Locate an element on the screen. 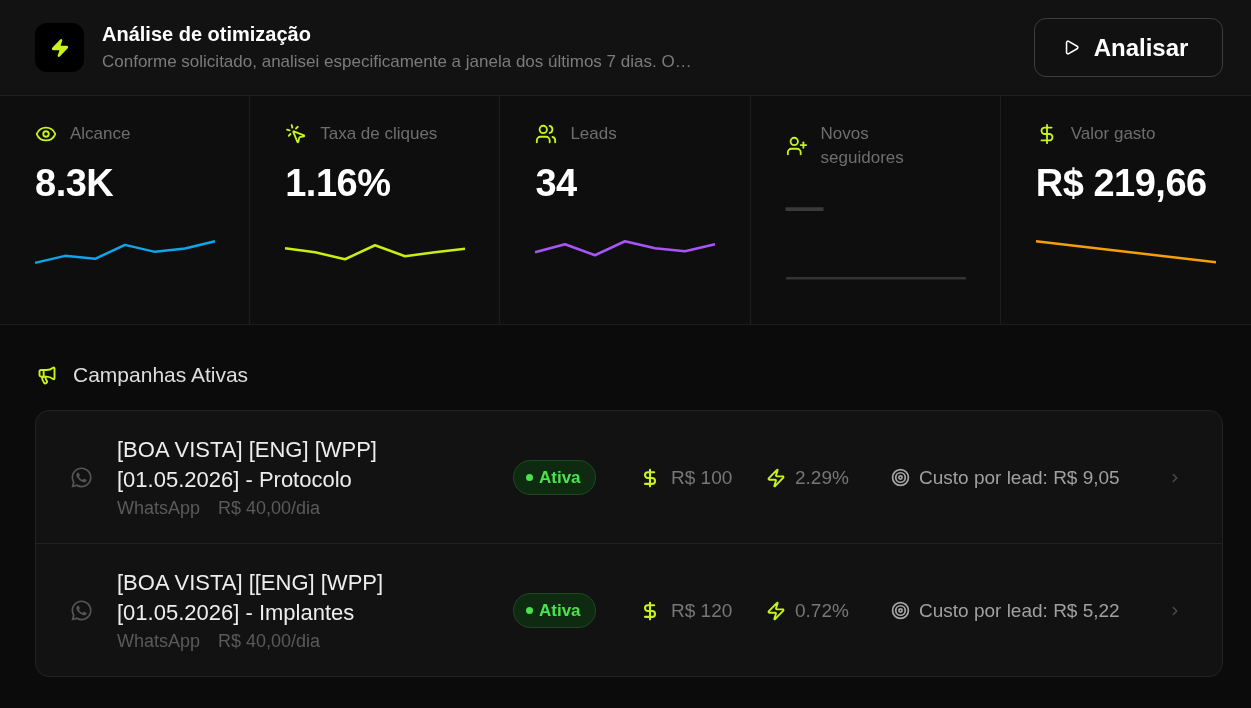 The height and width of the screenshot is (708, 1251). metric-label: Alcance is located at coordinates (100, 134).